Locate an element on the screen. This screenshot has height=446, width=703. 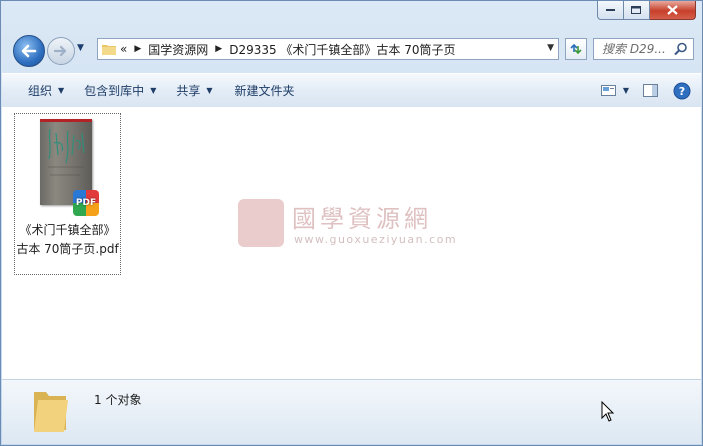
share-menu: 共享 ▼ is located at coordinates (196, 90).